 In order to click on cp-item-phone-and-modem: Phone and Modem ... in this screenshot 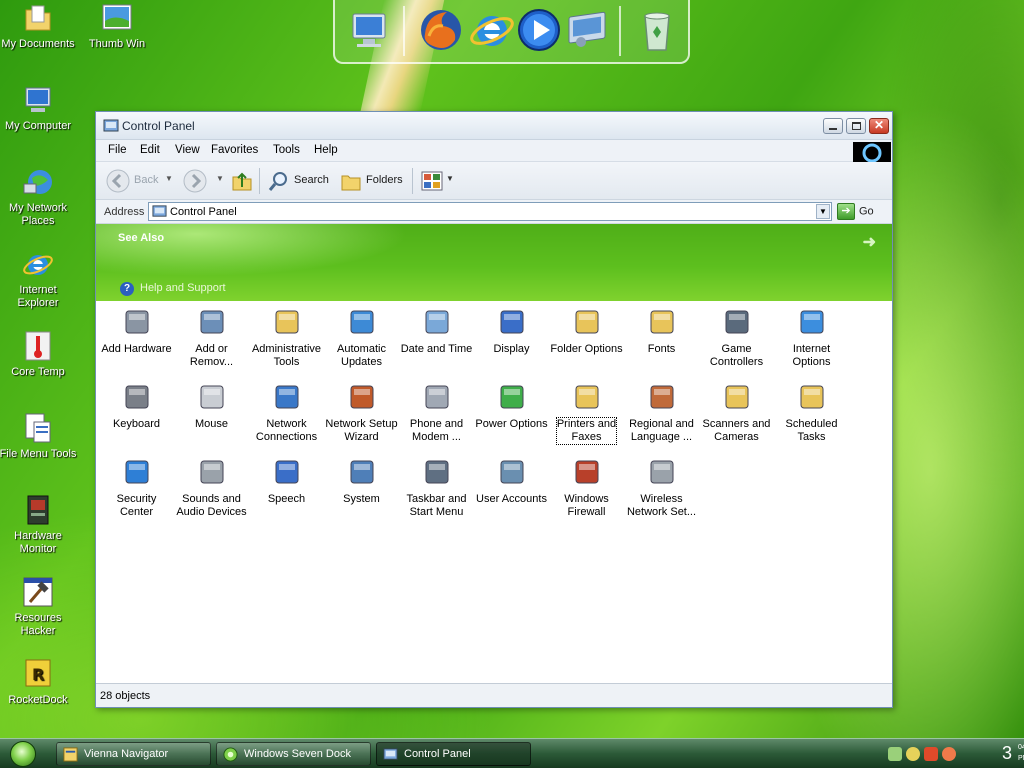, I will do `click(436, 413)`.